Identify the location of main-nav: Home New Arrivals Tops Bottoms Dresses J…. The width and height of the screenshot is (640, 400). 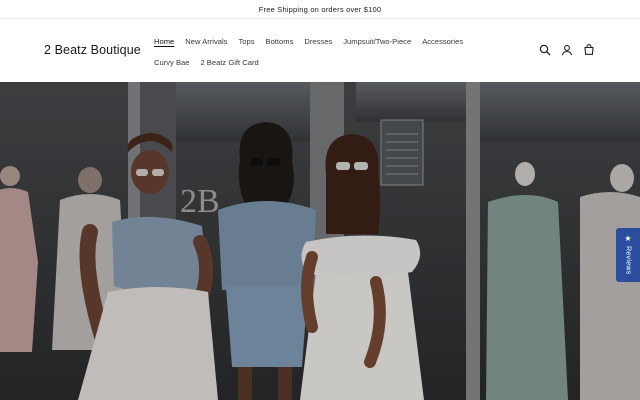
(330, 54).